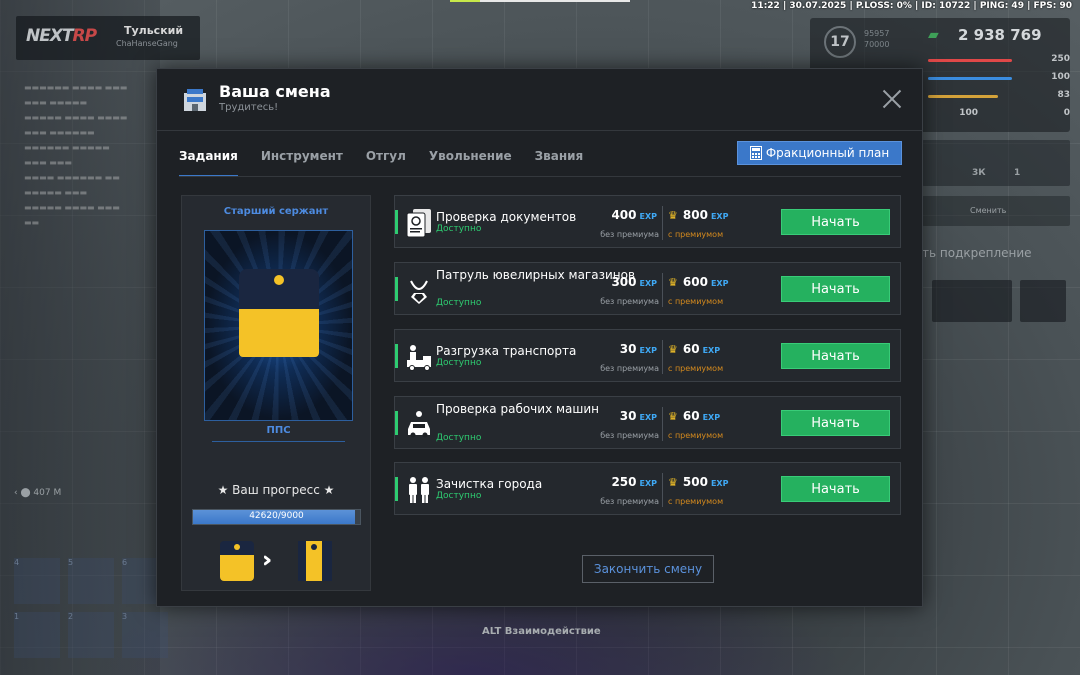 The width and height of the screenshot is (1080, 675). Describe the element at coordinates (470, 160) in the screenshot. I see `tab-dismissal: Увольнение` at that location.